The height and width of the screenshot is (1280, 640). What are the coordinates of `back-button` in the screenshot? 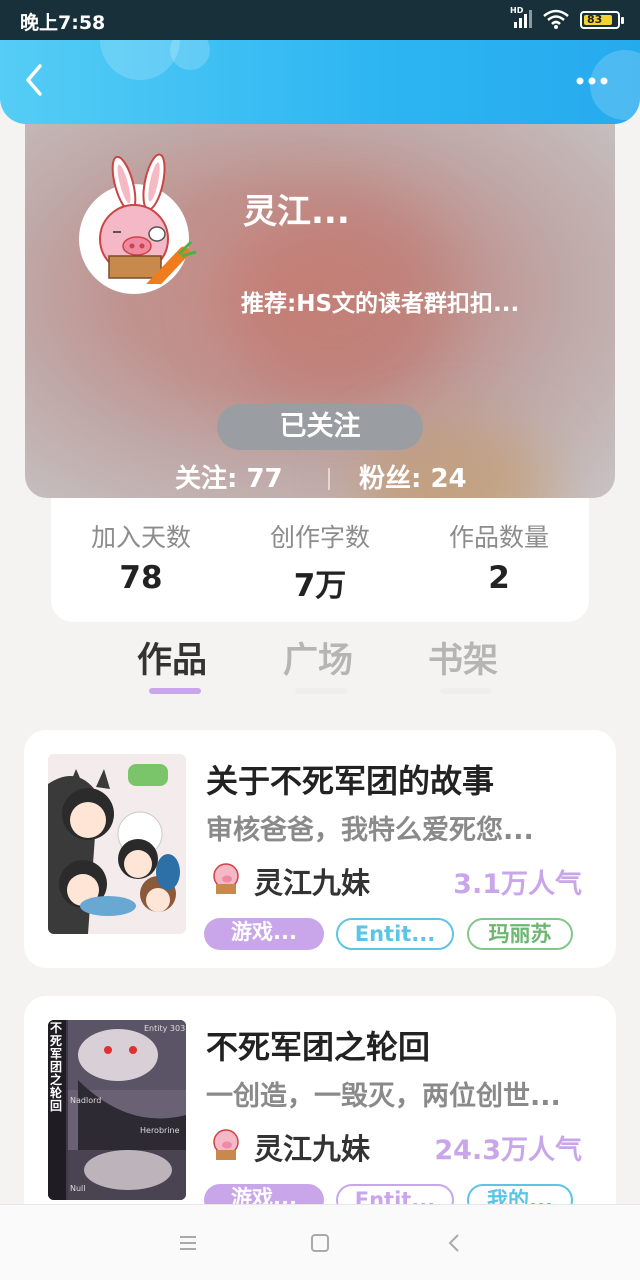 It's located at (36, 80).